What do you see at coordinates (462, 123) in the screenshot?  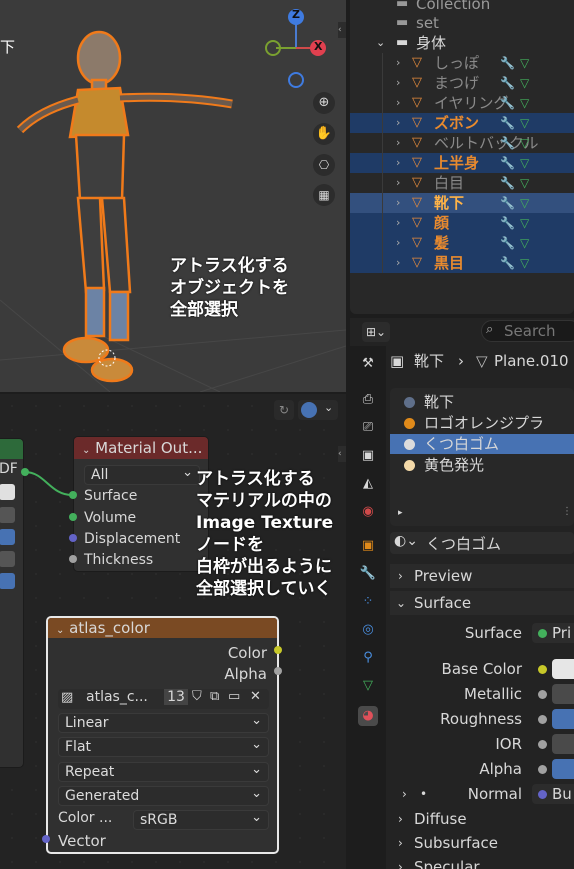 I see `outliner-row: › ▽ ズボン 🔧 ▽` at bounding box center [462, 123].